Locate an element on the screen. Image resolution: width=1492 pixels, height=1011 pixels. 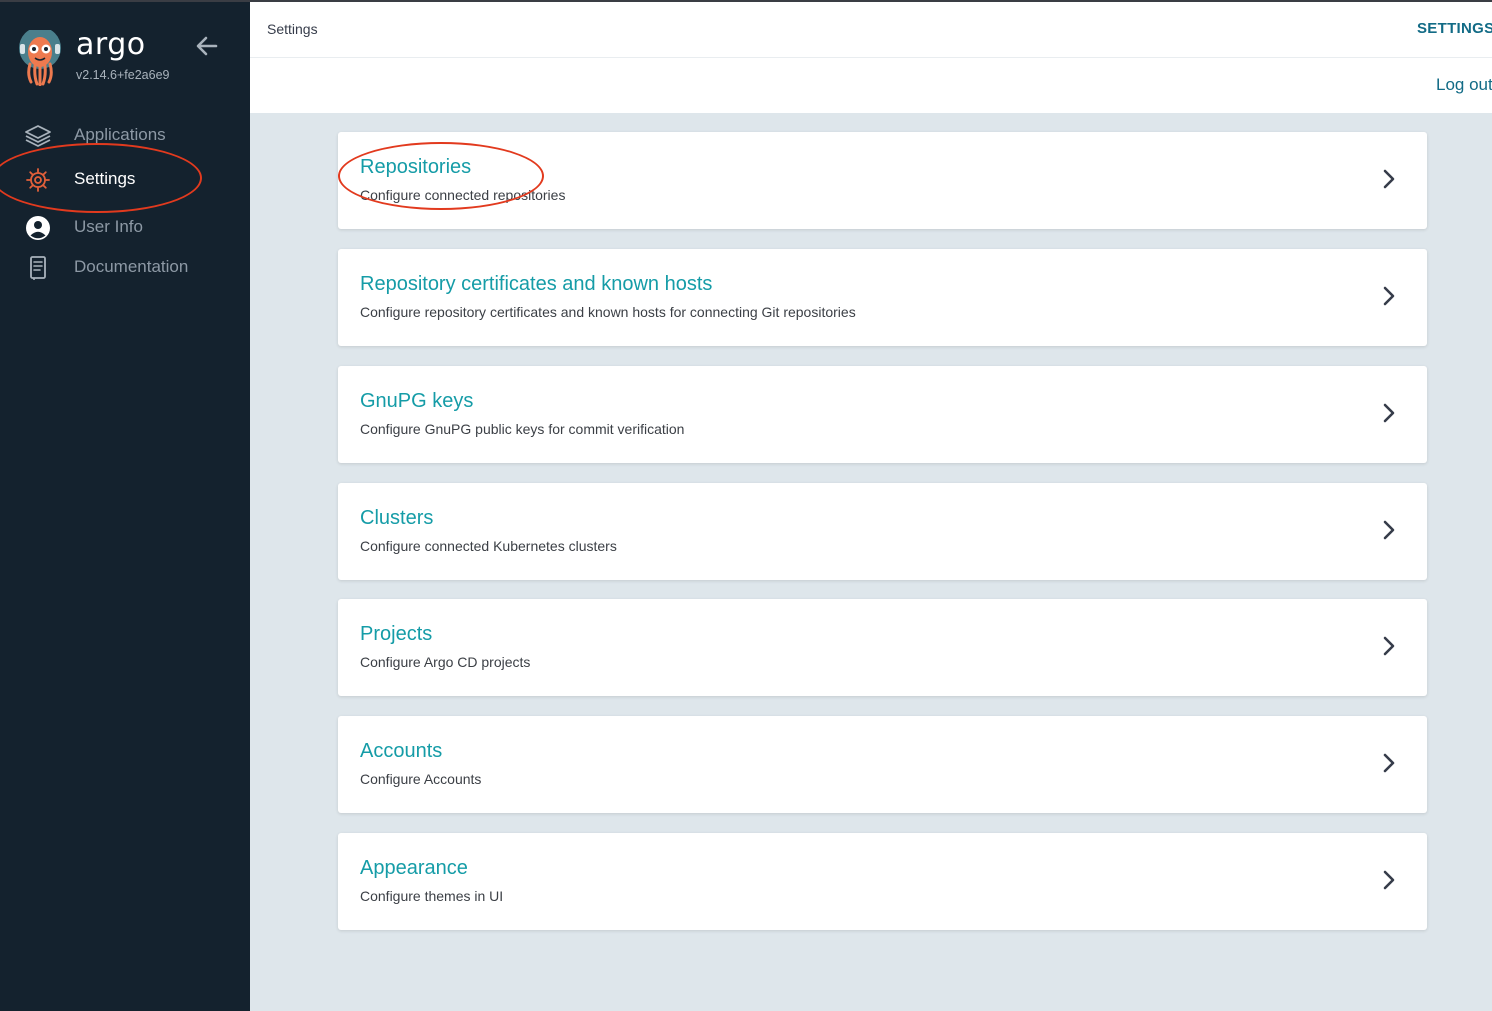
brand-version: v2.14.6+fe2a6e9 is located at coordinates (123, 75).